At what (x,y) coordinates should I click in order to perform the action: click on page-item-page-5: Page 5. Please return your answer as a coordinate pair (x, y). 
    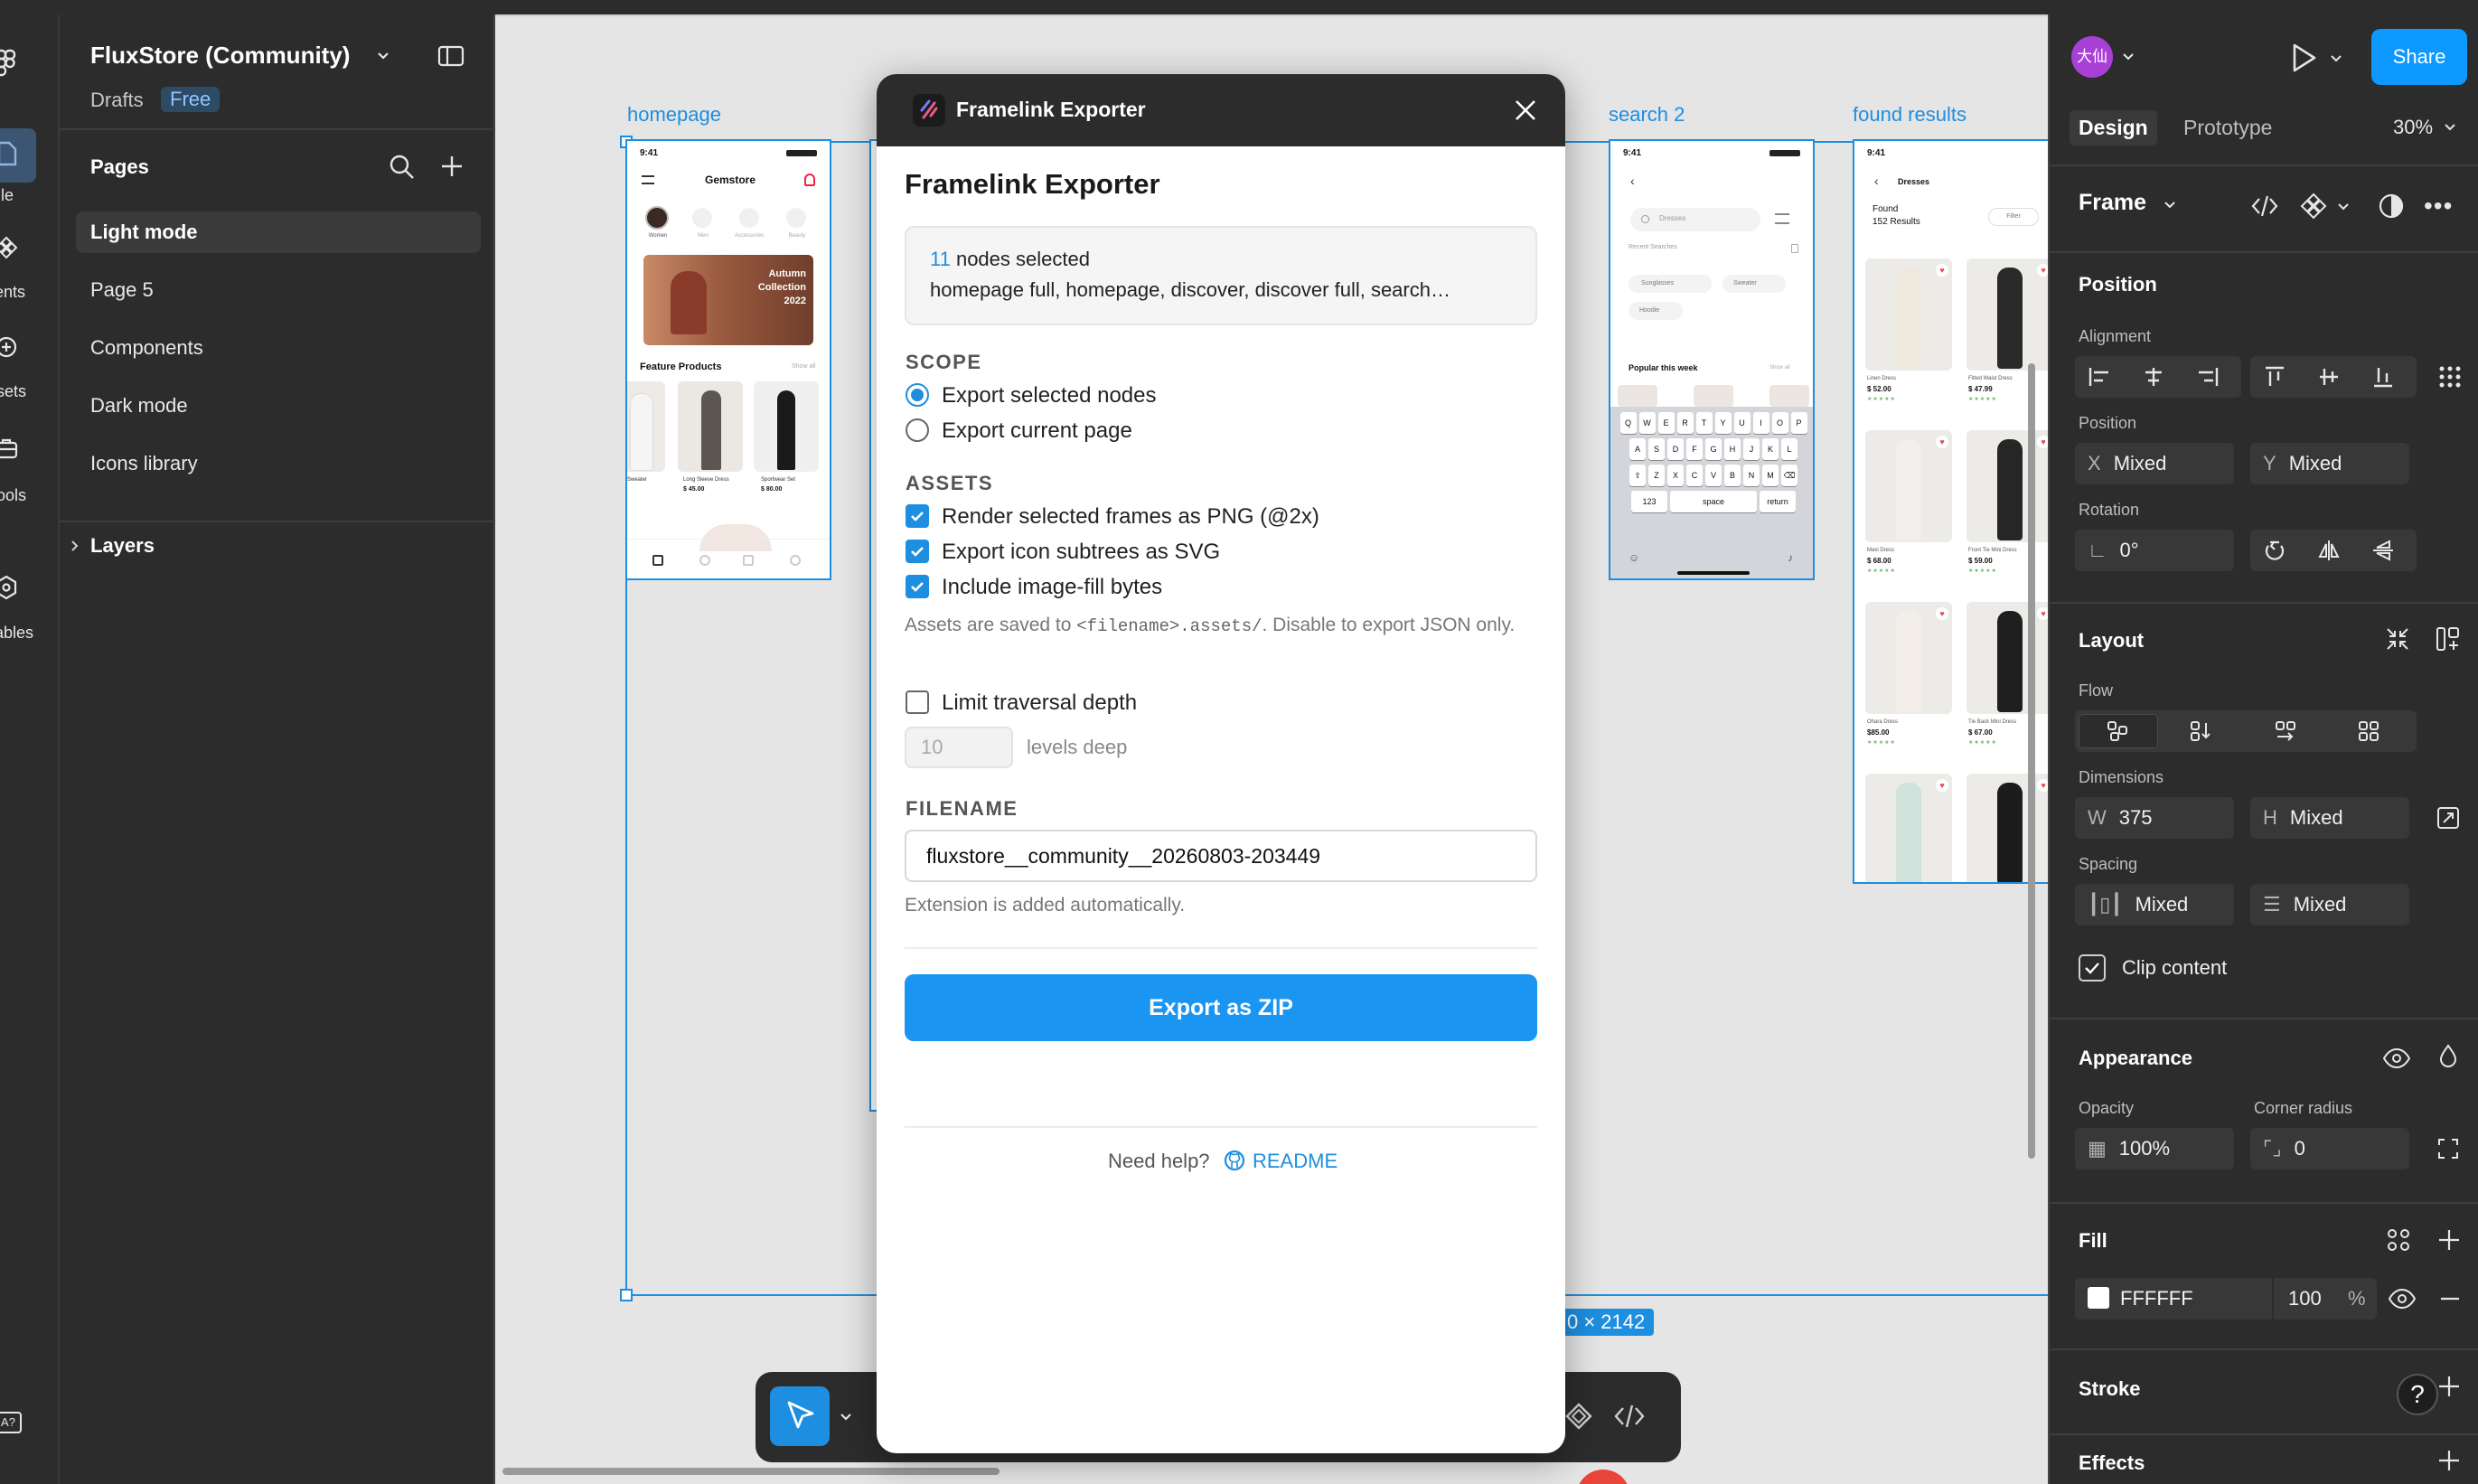
    Looking at the image, I should click on (278, 290).